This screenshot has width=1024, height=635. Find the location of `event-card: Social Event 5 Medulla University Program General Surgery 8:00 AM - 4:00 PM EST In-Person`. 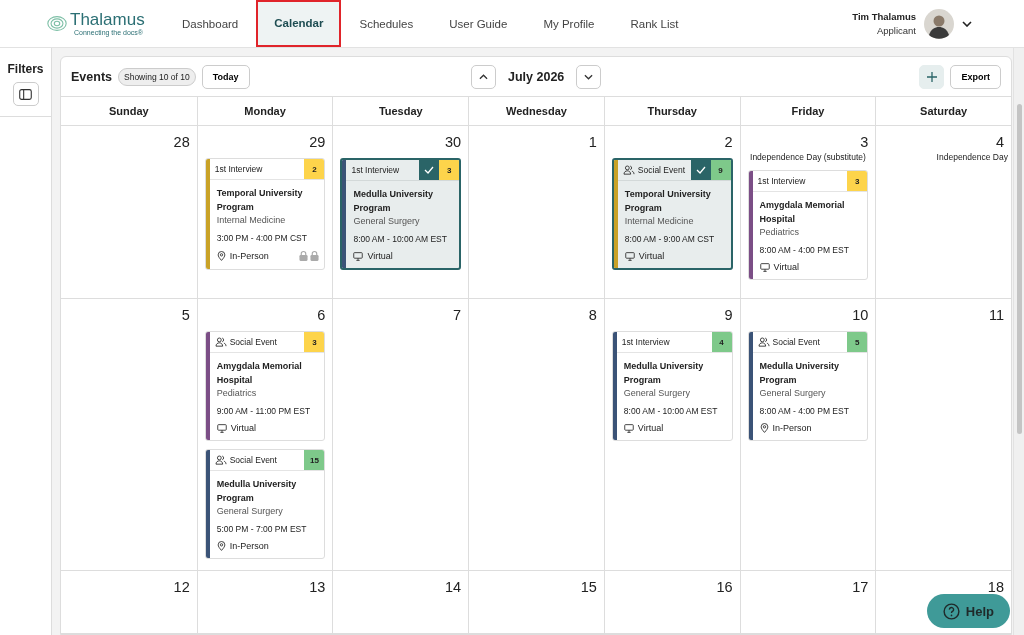

event-card: Social Event 5 Medulla University Program General Surgery 8:00 AM - 4:00 PM EST In-Person is located at coordinates (808, 386).